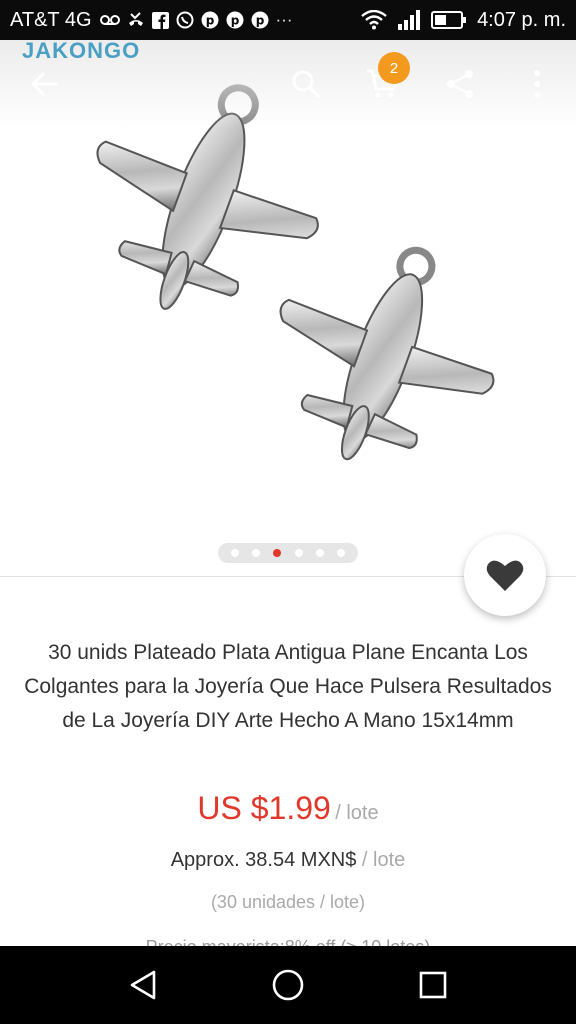 Image resolution: width=576 pixels, height=1024 pixels. Describe the element at coordinates (449, 20) in the screenshot. I see `battery-icon` at that location.